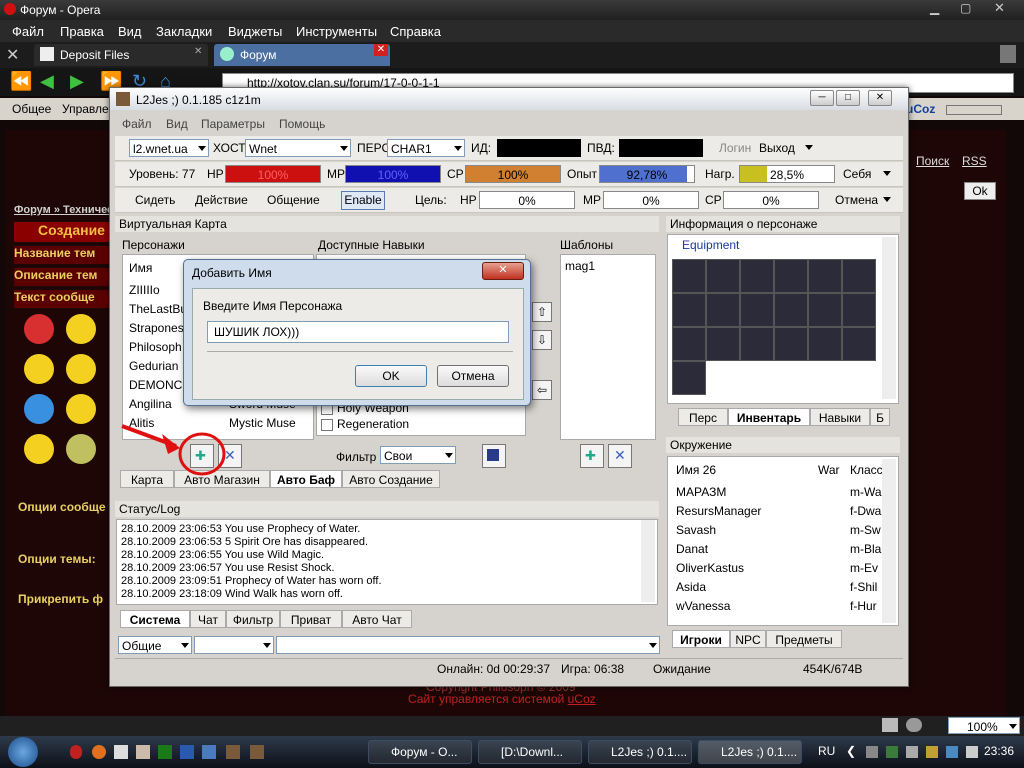 Image resolution: width=1024 pixels, height=768 pixels. I want to click on mace-icon, so click(825, 344).